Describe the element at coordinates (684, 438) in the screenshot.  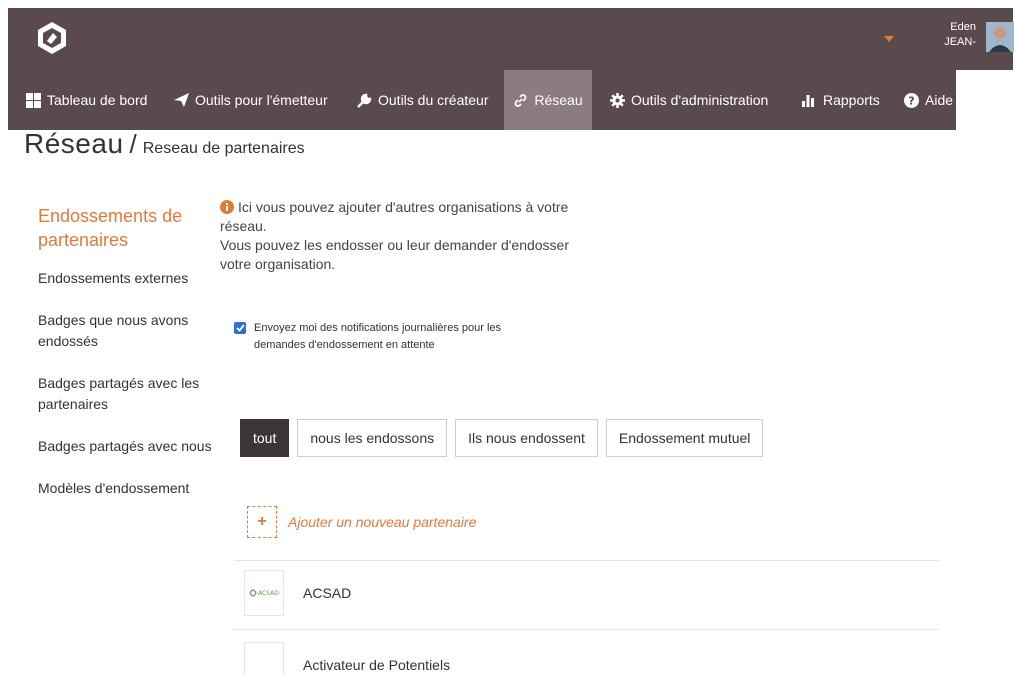
I see `filter-endossement-mutuel: Endossement mutuel` at that location.